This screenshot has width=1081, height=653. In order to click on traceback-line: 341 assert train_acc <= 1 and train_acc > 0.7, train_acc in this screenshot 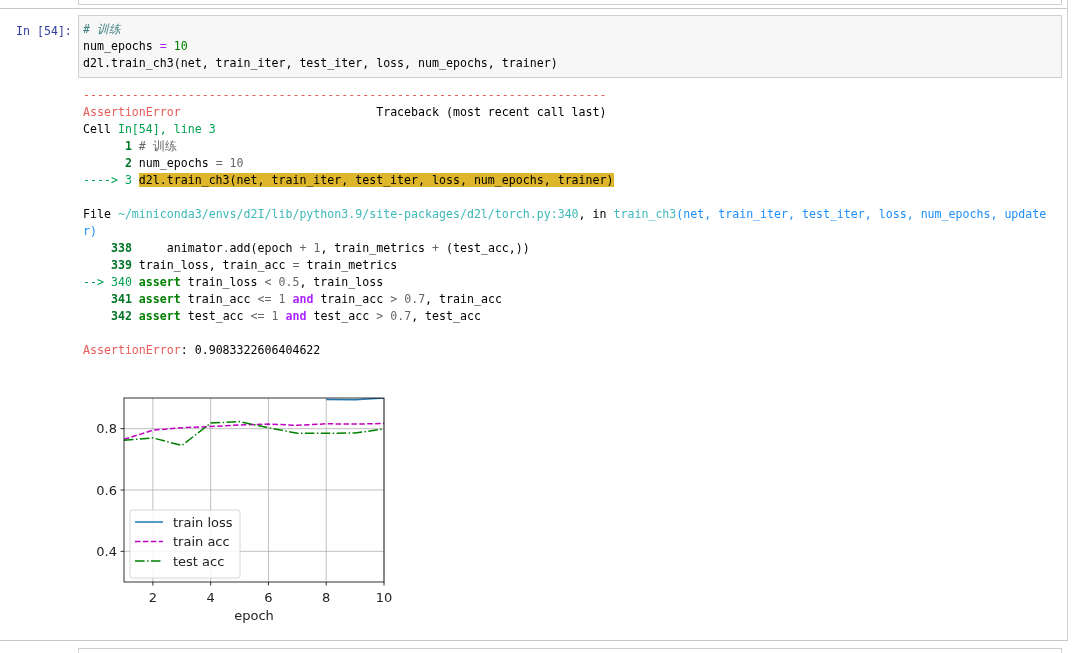, I will do `click(305, 299)`.